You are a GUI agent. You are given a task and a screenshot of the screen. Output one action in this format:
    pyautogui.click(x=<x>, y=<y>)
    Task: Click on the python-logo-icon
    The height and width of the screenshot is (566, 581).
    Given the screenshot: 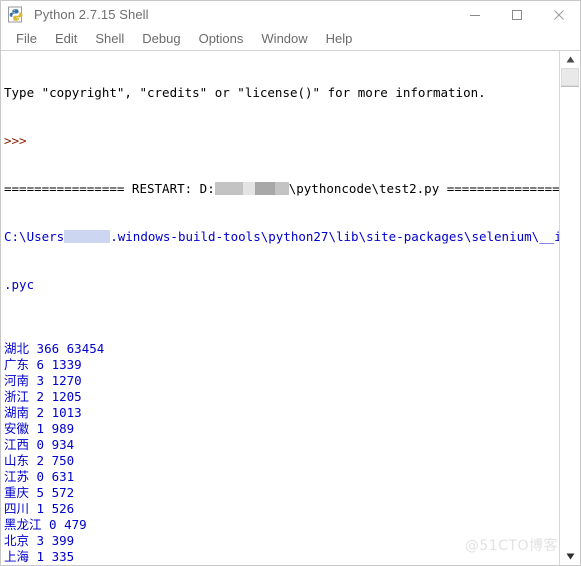 What is the action you would take?
    pyautogui.click(x=17, y=15)
    